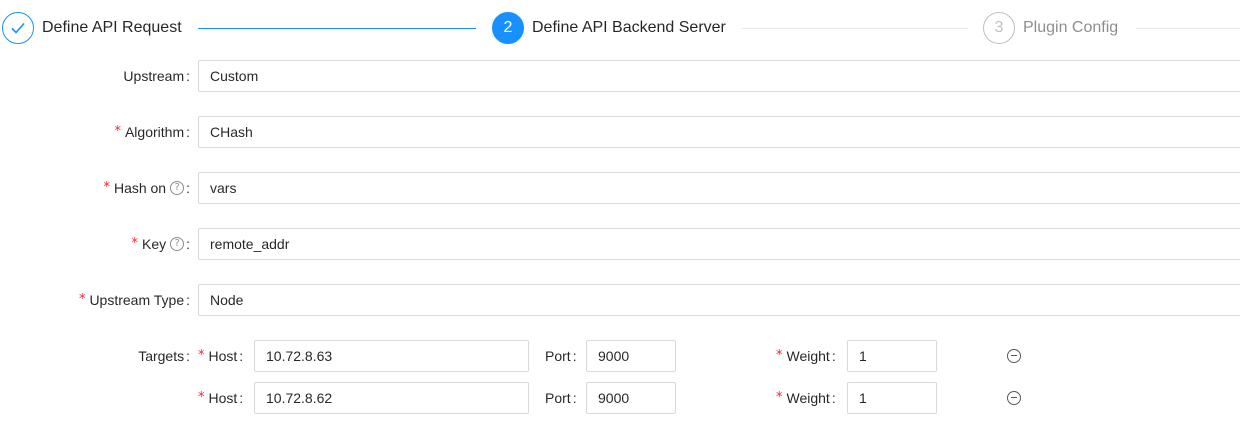  Describe the element at coordinates (188, 356) in the screenshot. I see `targets-label-colon: :` at that location.